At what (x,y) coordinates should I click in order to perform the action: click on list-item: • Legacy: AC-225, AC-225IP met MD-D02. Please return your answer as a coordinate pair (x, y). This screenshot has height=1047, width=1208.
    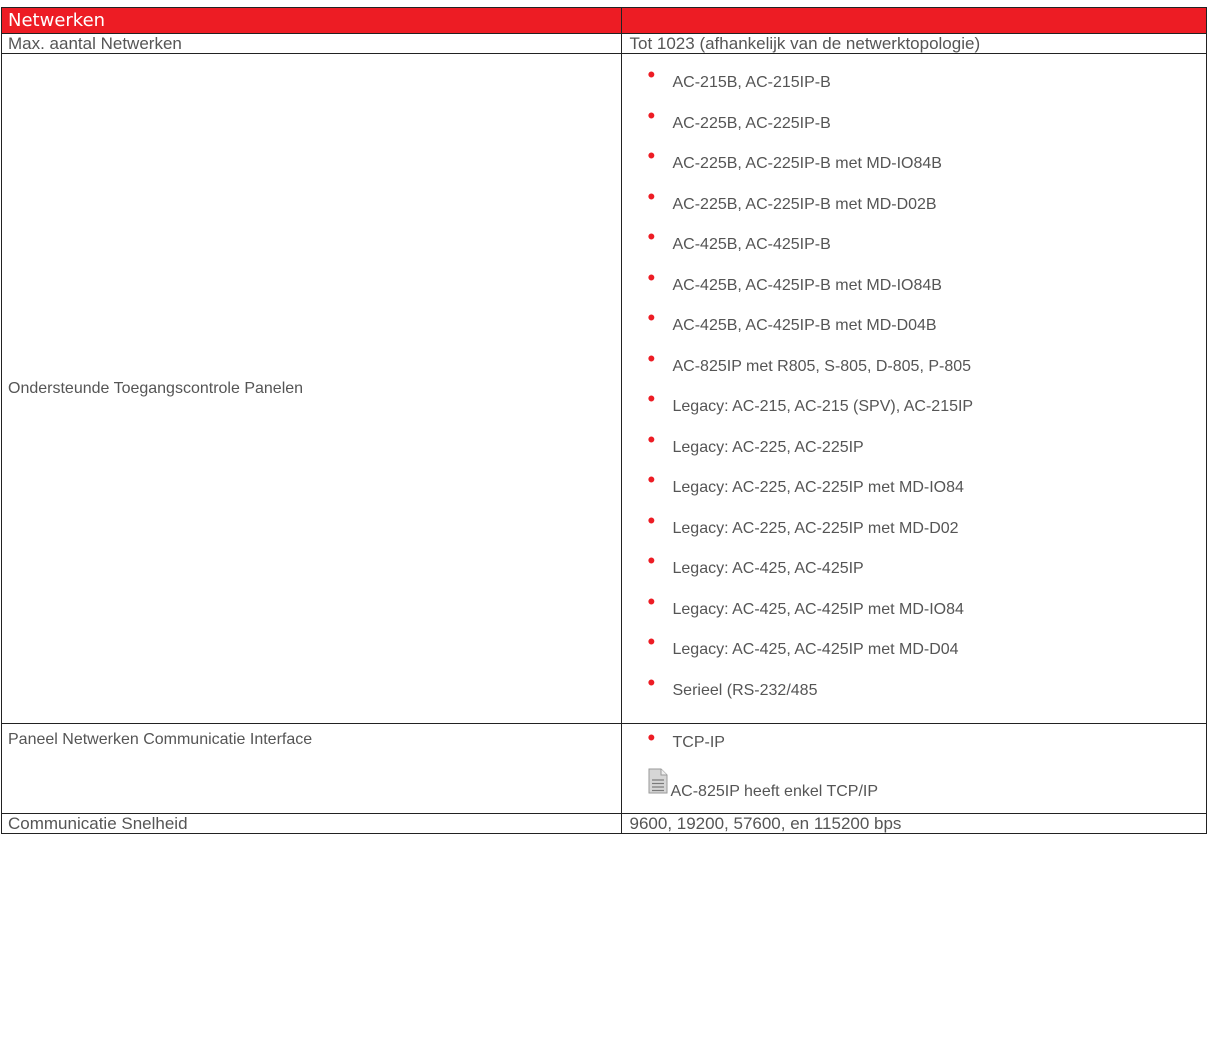
    Looking at the image, I should click on (927, 532).